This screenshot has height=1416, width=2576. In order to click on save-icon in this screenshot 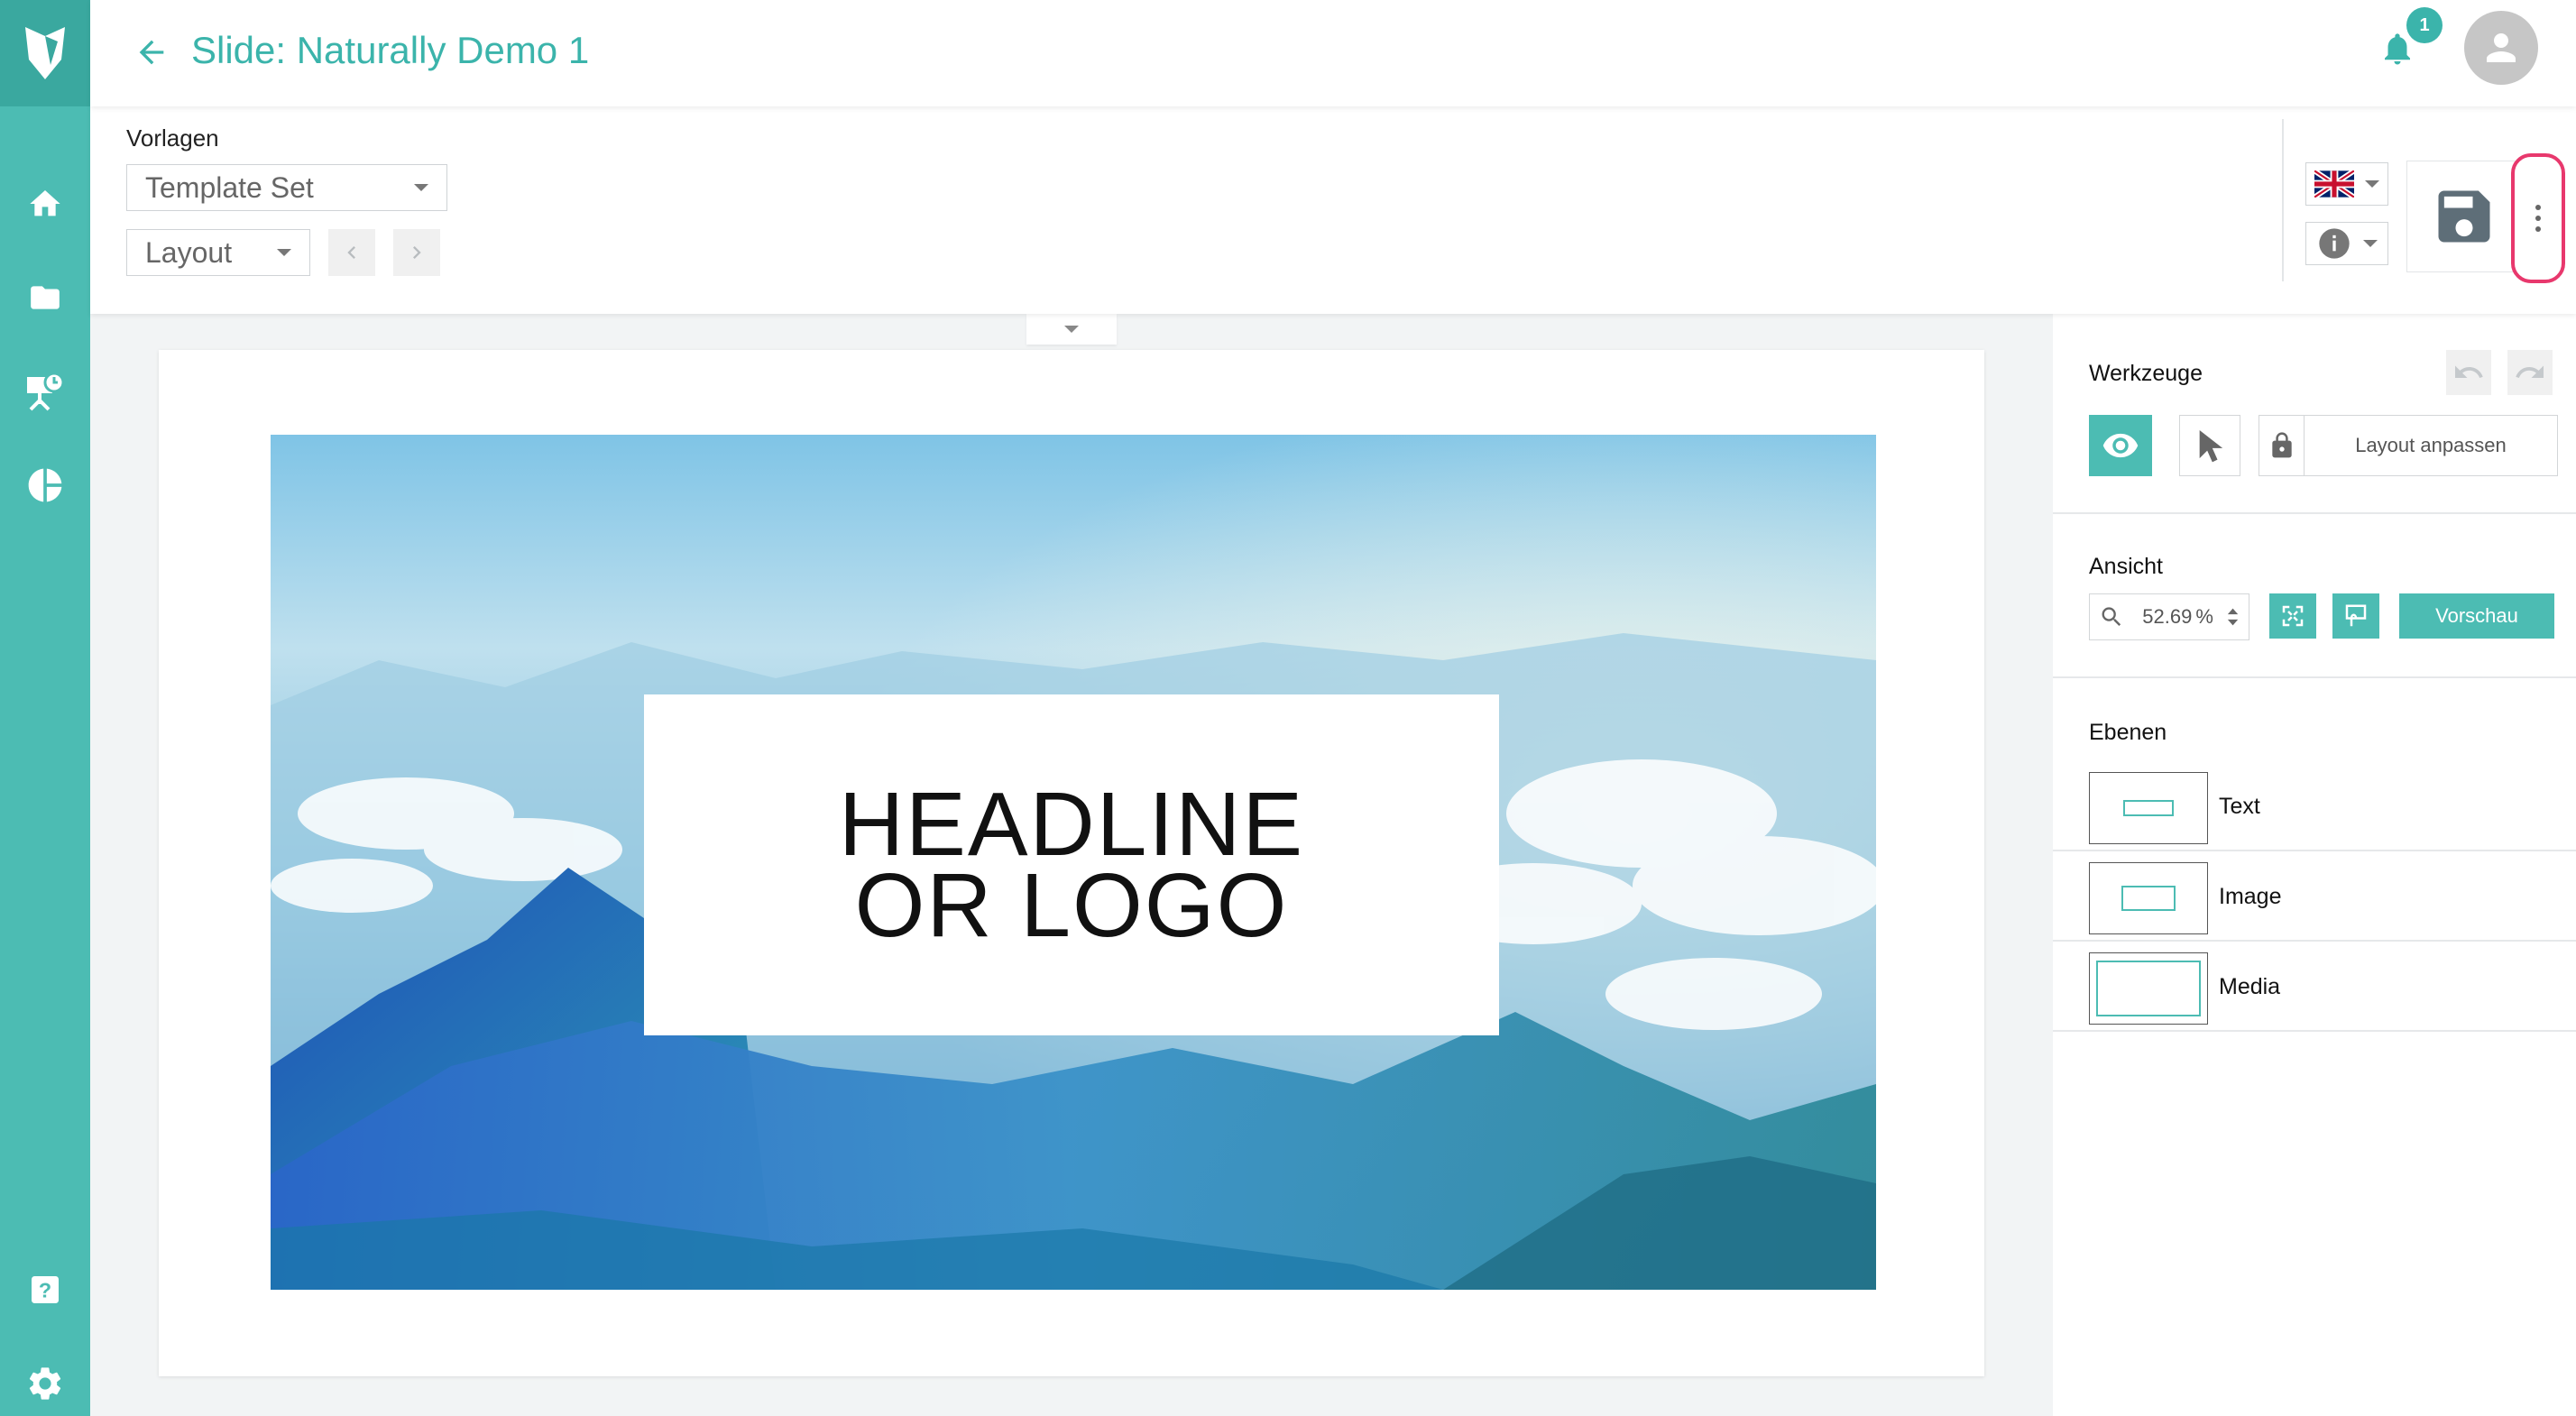, I will do `click(2464, 217)`.